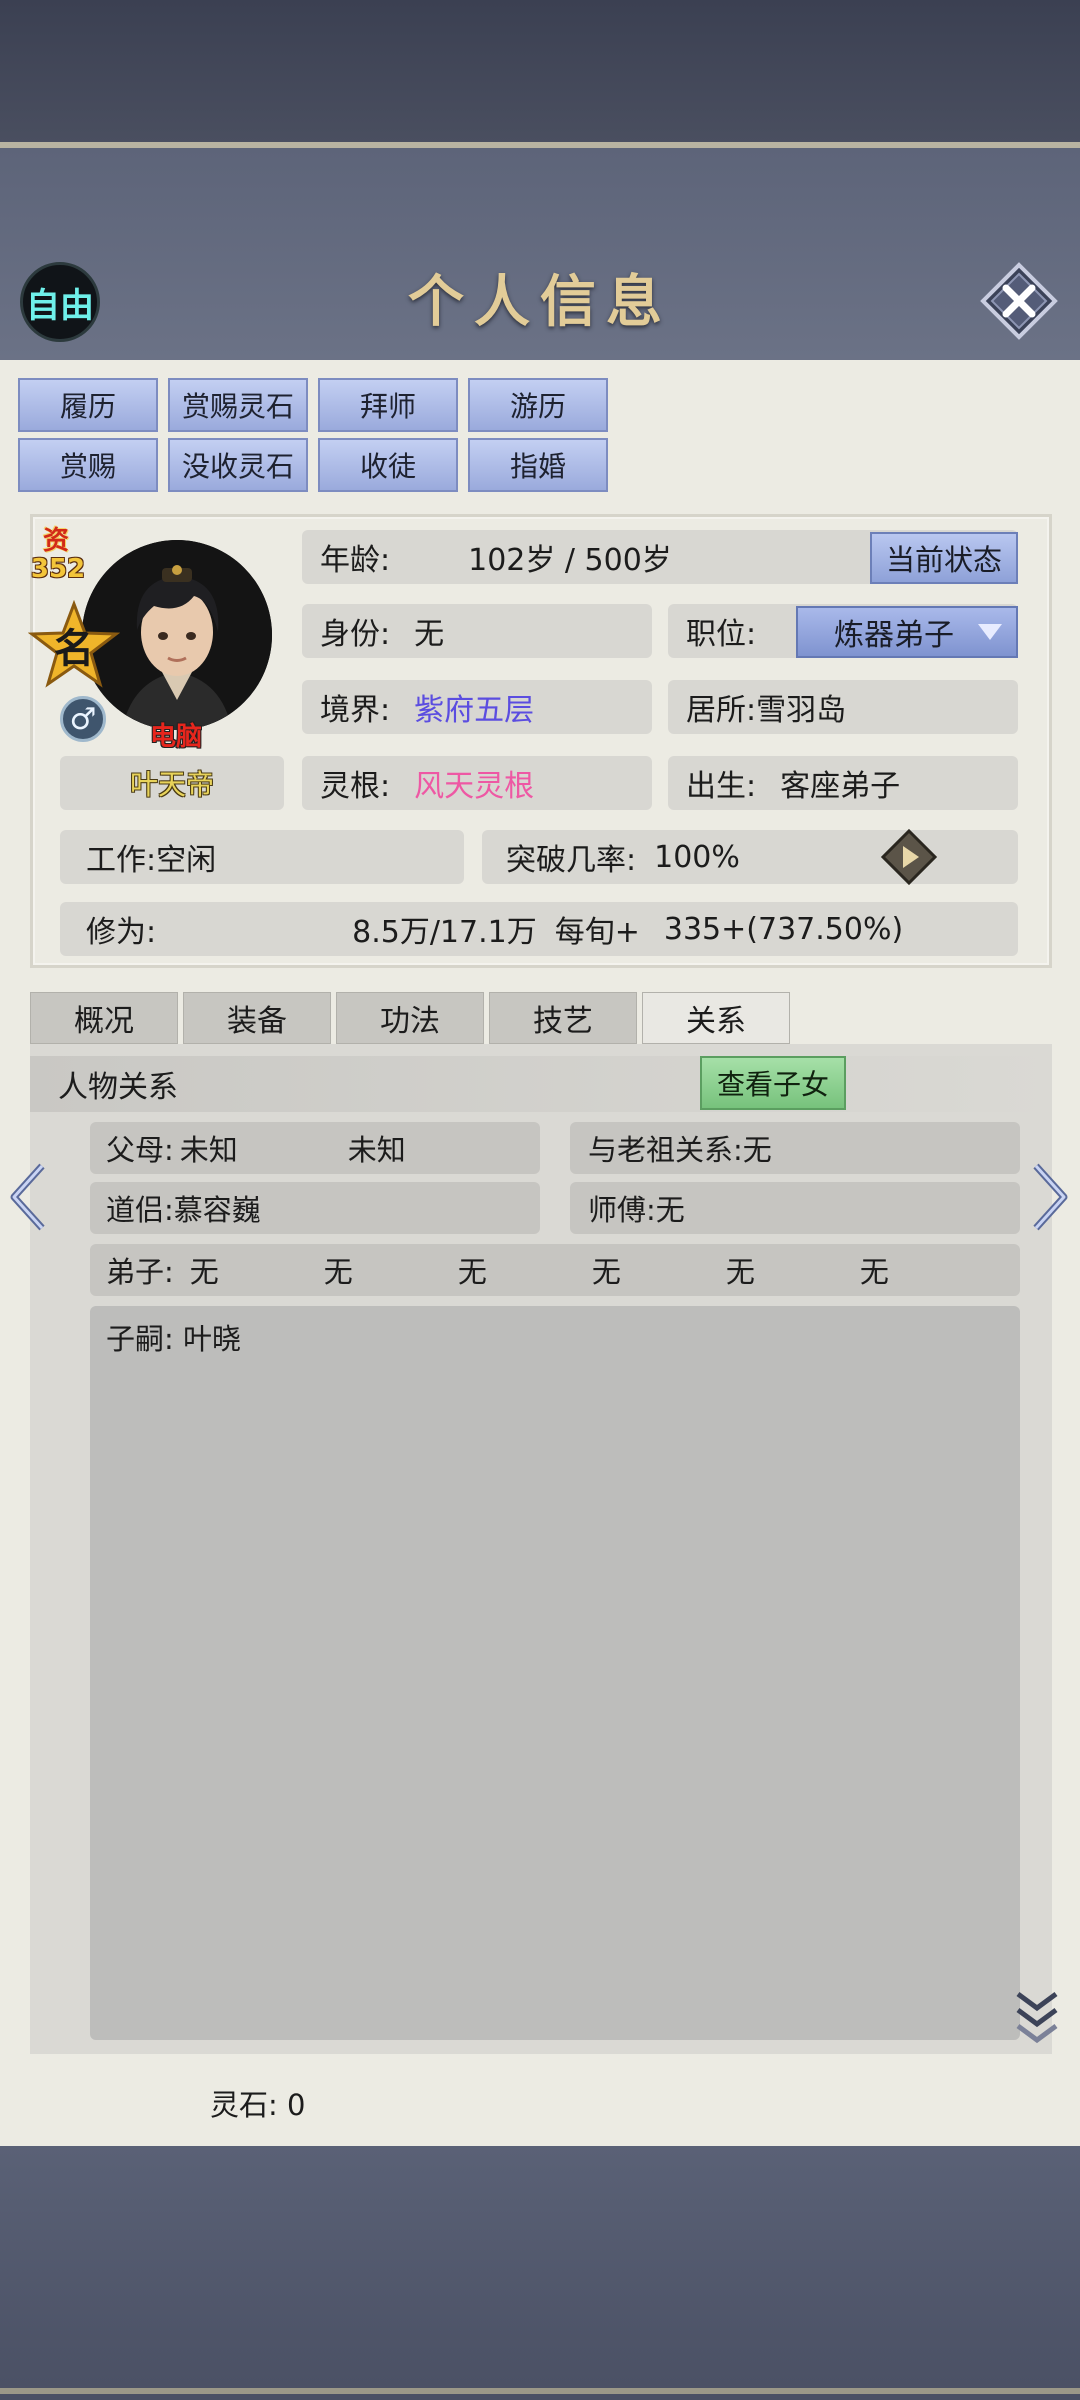  Describe the element at coordinates (539, 929) in the screenshot. I see `cultivation-row: 修为: 8.5万/17.1万 每旬+ 335+(737.50%)` at that location.